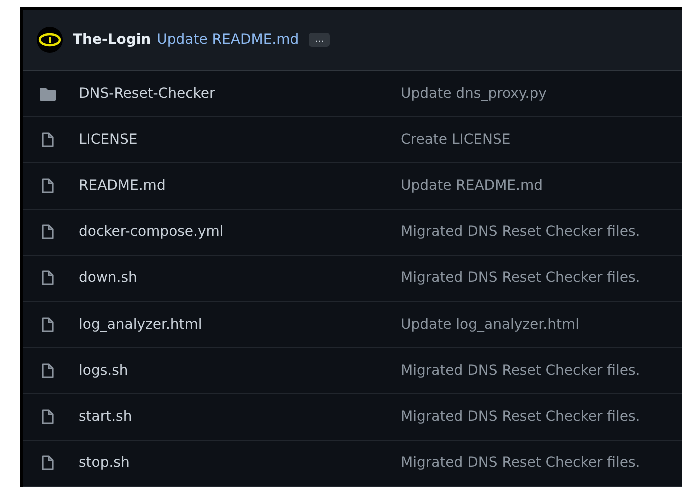  What do you see at coordinates (50, 40) in the screenshot?
I see `avatar-icon` at bounding box center [50, 40].